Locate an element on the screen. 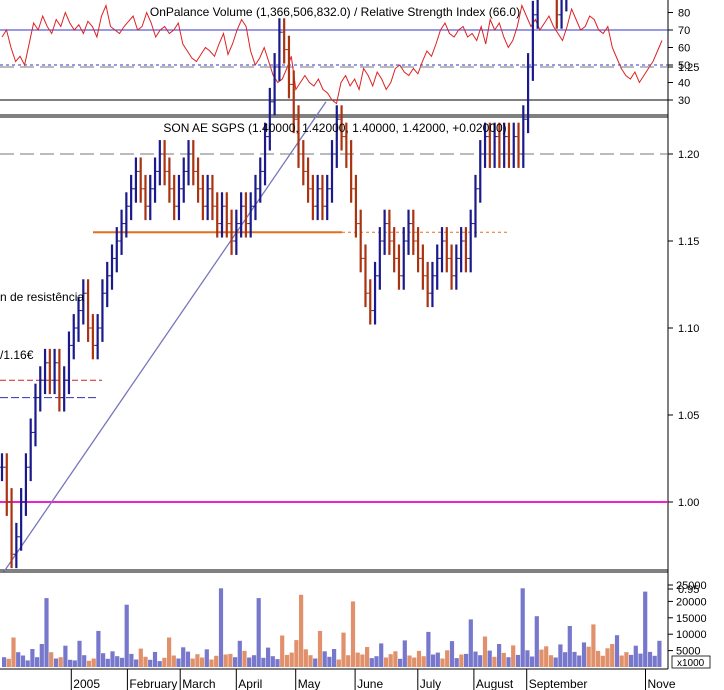 This screenshot has height=690, width=724. x-axis-label: August is located at coordinates (495, 683).